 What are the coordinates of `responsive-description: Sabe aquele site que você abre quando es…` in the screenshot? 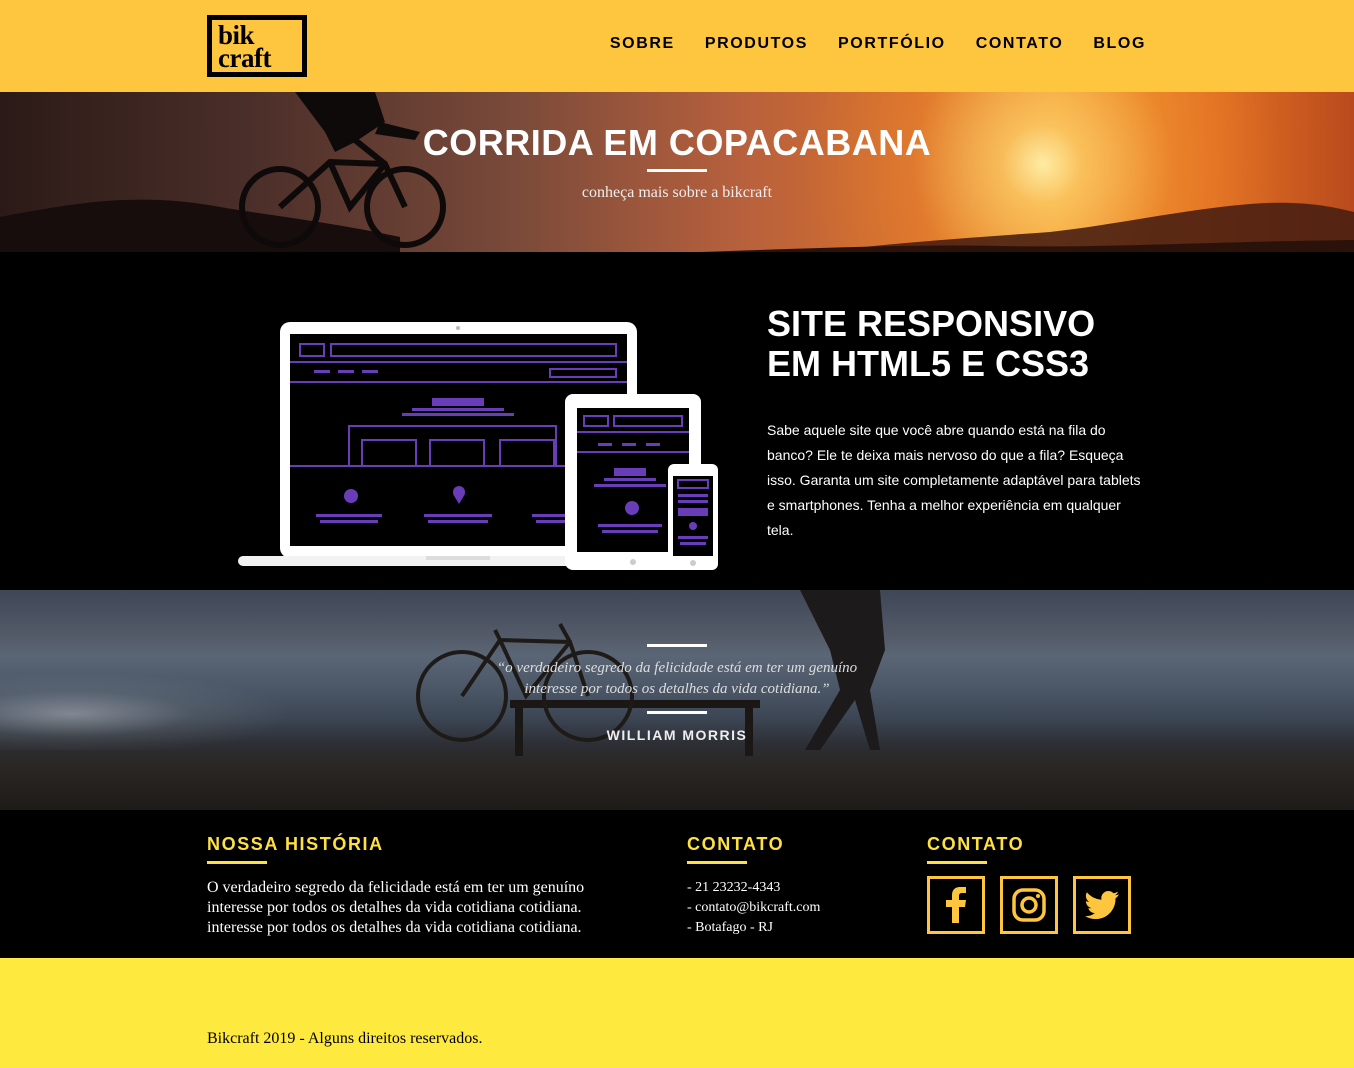 It's located at (954, 480).